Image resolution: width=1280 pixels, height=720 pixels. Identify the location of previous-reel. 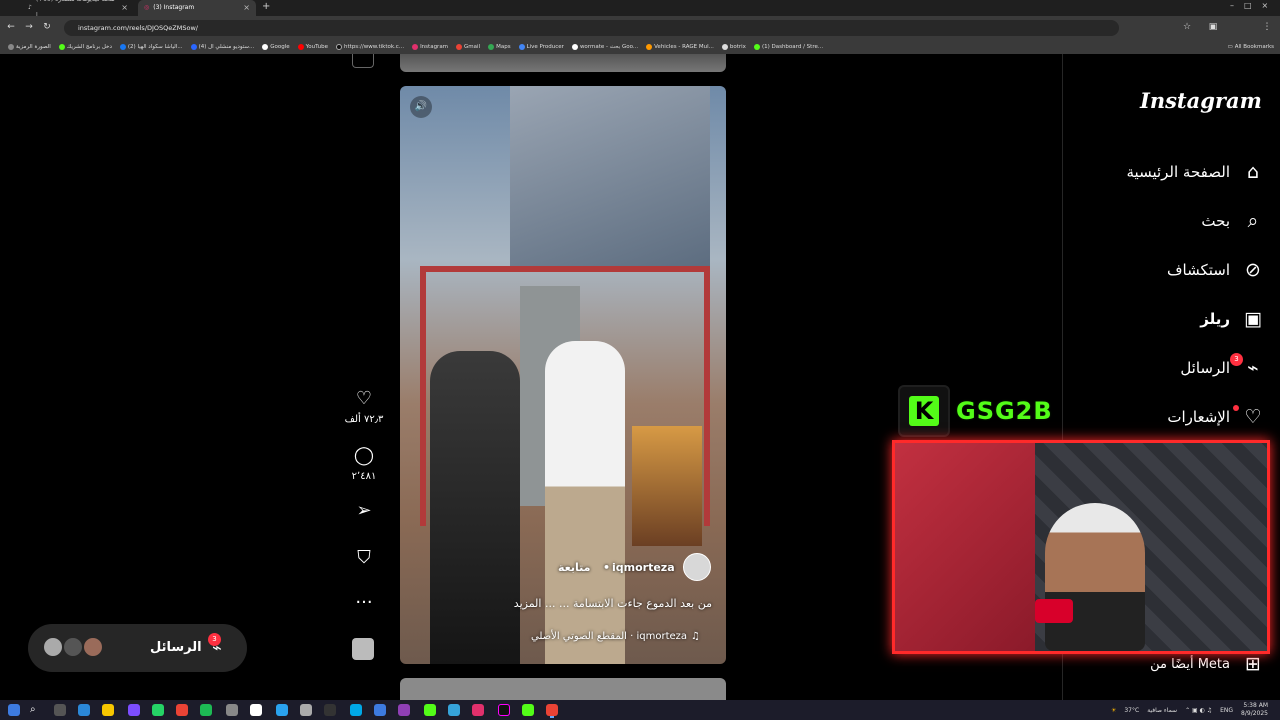
(563, 63).